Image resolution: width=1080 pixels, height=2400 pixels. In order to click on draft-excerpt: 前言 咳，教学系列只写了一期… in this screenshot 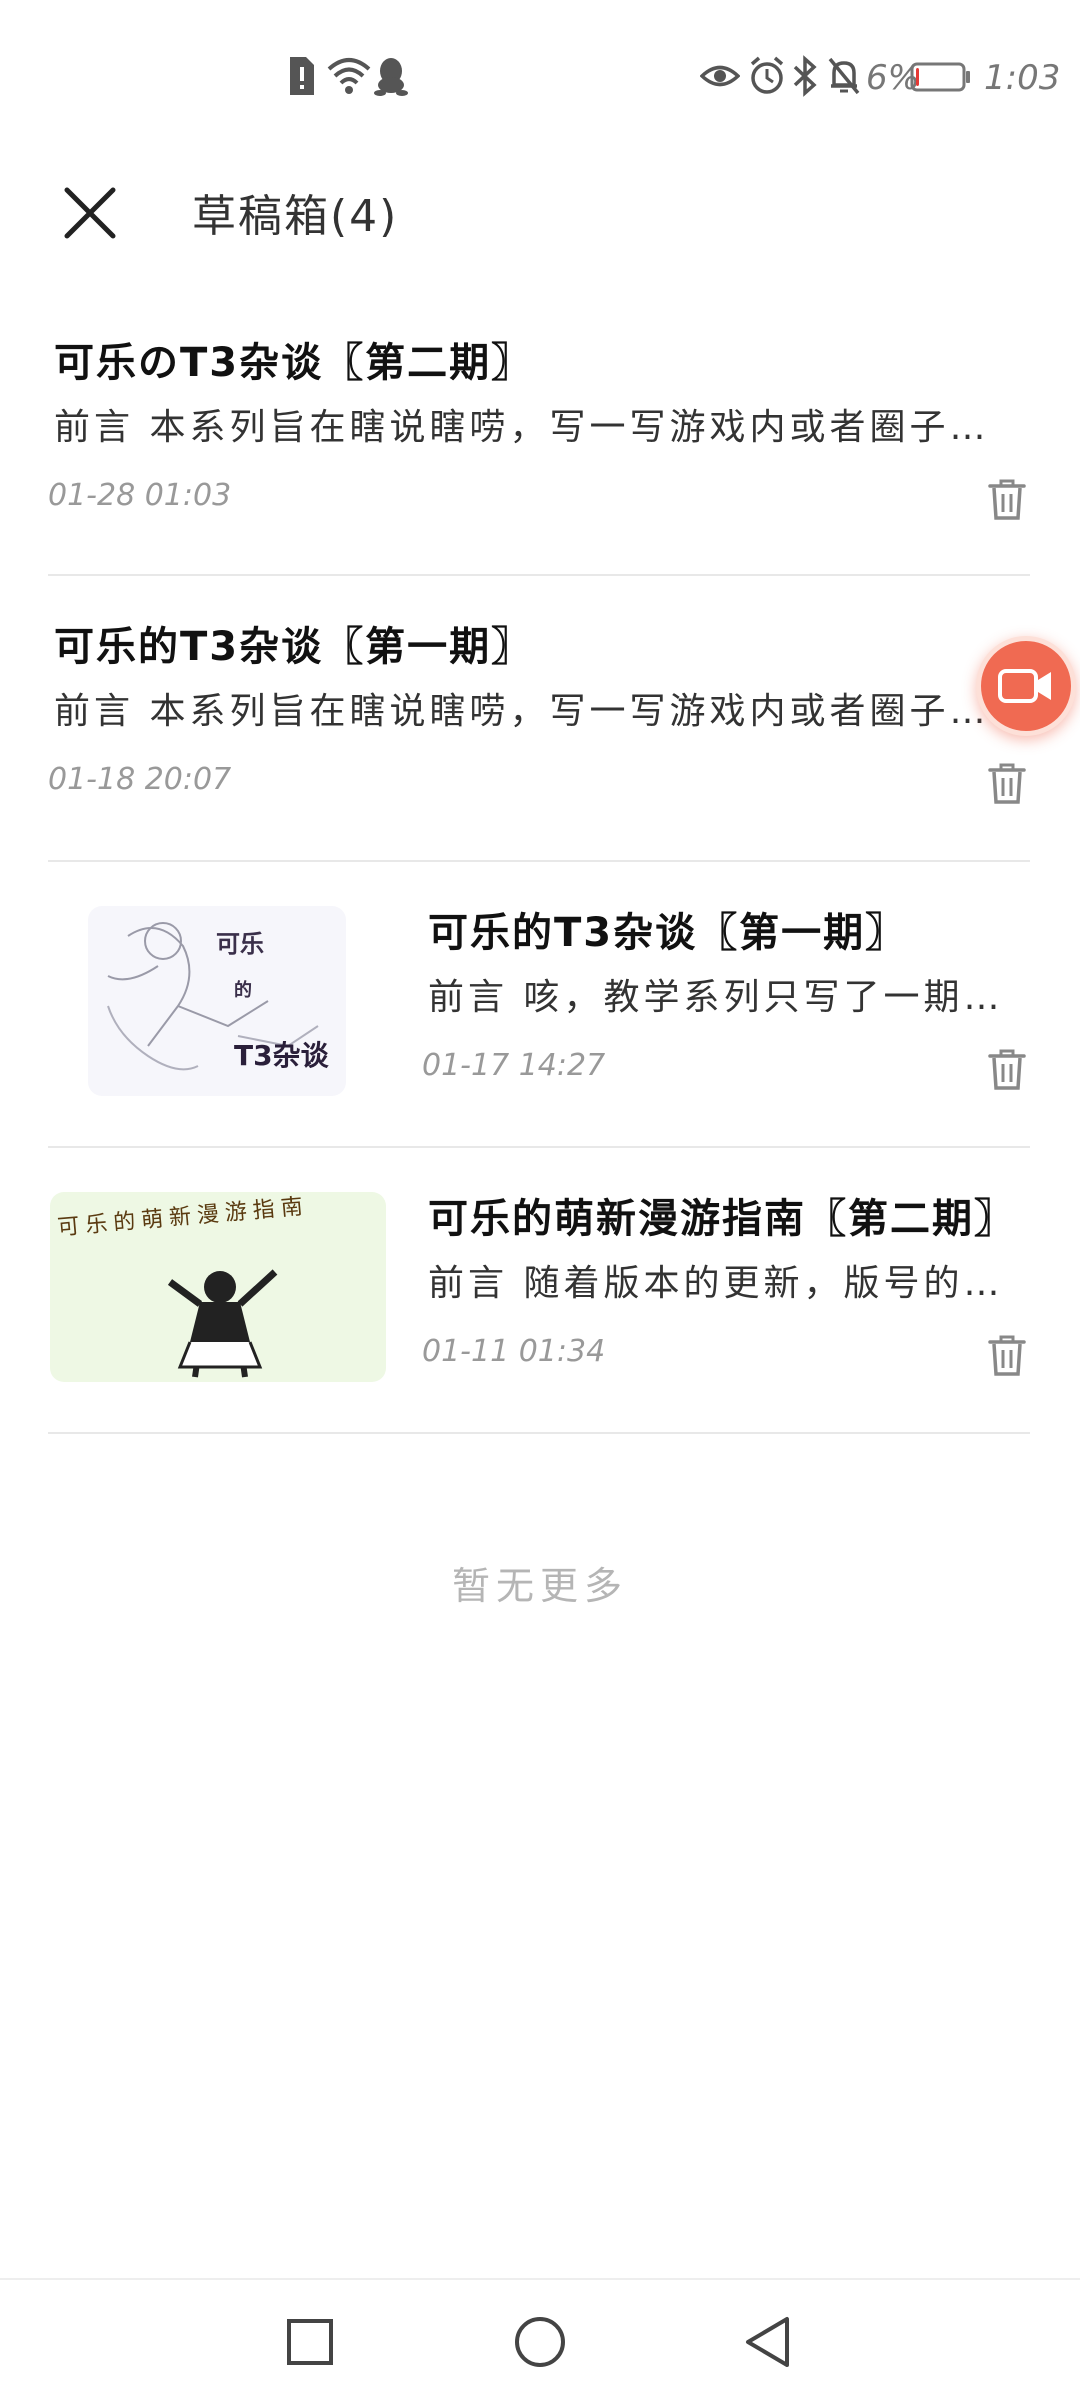, I will do `click(716, 997)`.